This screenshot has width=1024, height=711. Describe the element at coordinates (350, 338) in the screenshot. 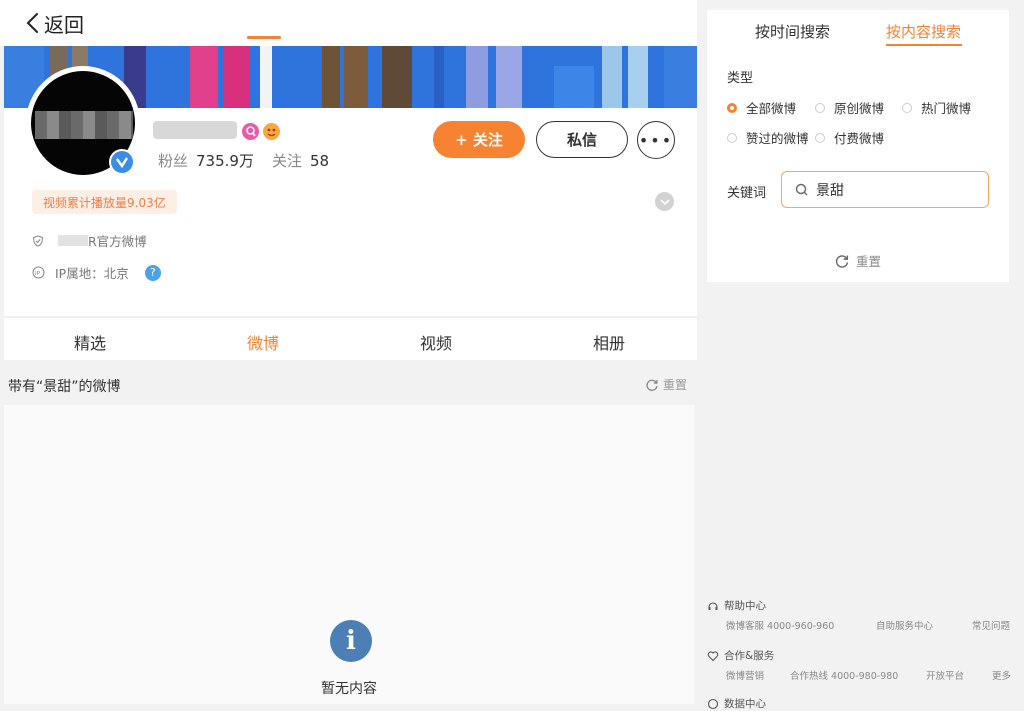

I see `profile-tabs: 精选 微博 视频 相册` at that location.